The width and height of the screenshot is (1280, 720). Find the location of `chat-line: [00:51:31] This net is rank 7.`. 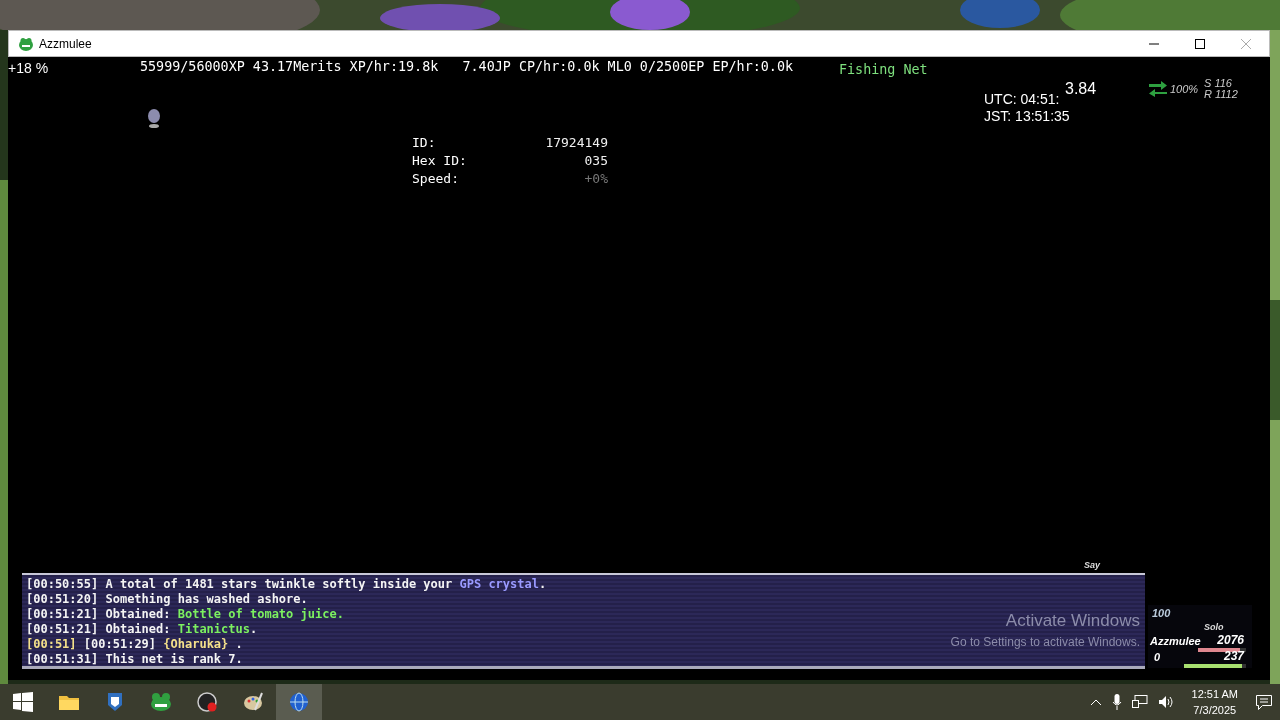

chat-line: [00:51:31] This net is rank 7. is located at coordinates (134, 659).